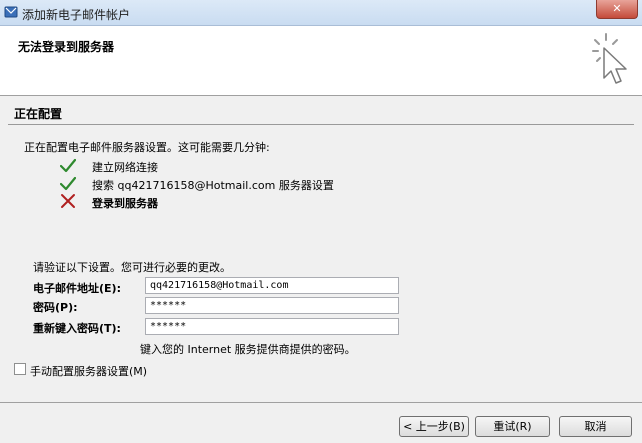 This screenshot has width=642, height=443. I want to click on step-label: 建立网络连接, so click(125, 167).